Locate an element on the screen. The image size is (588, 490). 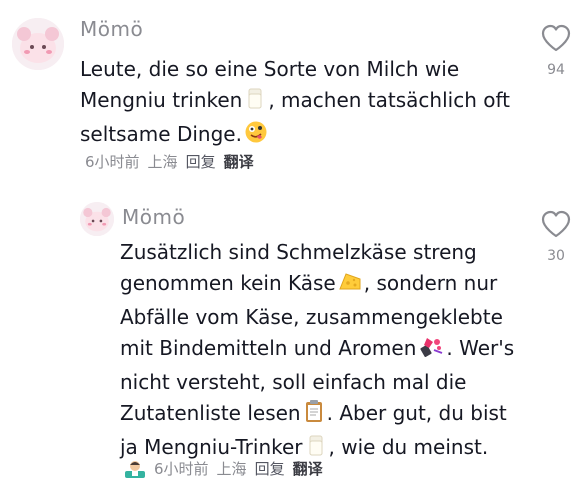
like-count: 94 is located at coordinates (556, 70).